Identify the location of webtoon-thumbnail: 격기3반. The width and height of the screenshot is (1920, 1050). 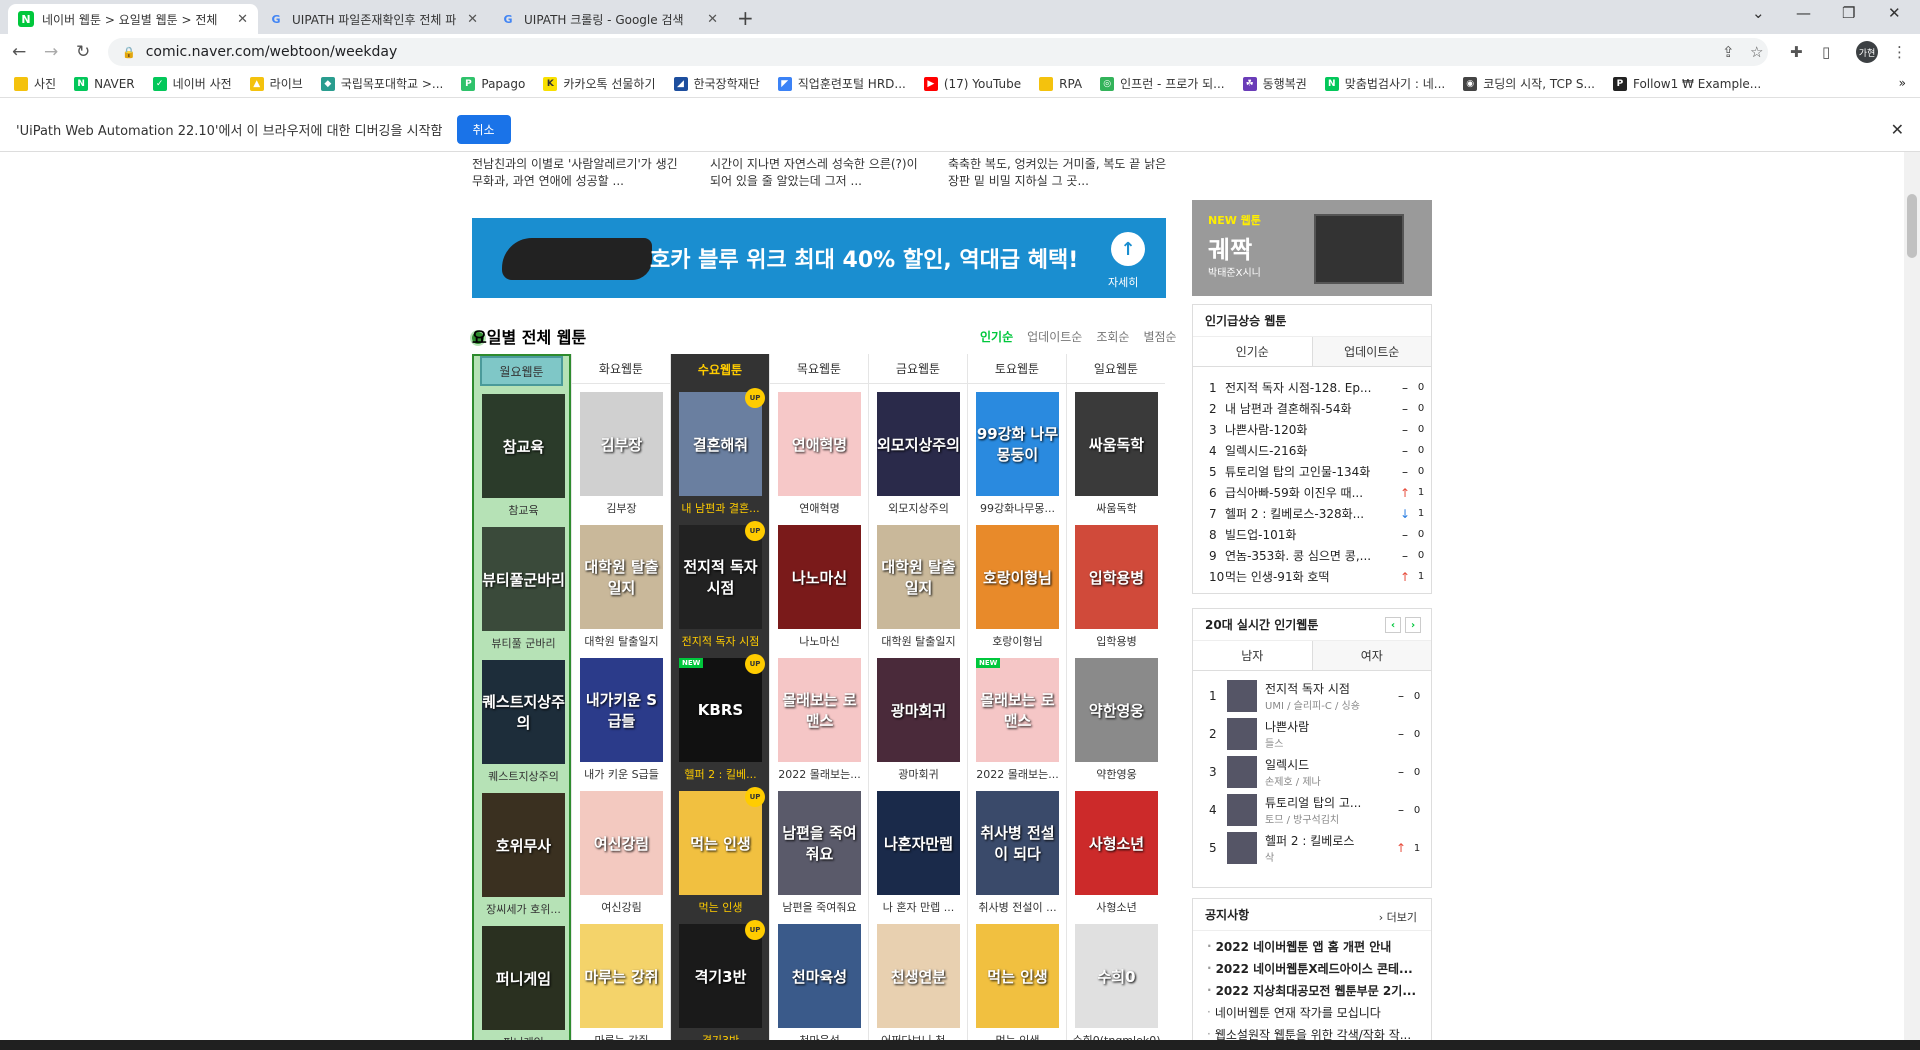
(720, 976).